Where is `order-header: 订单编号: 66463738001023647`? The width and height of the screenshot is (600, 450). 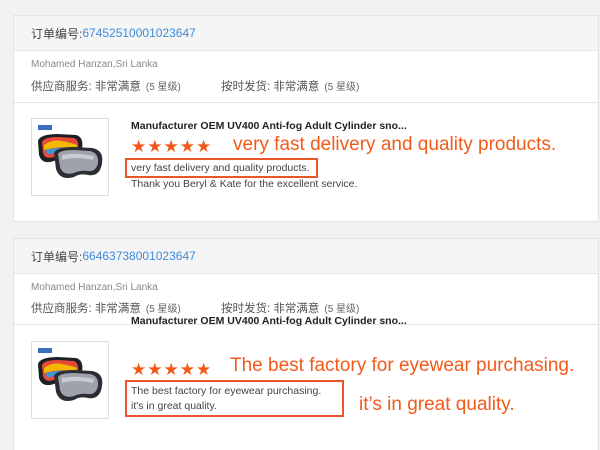 order-header: 订单编号: 66463738001023647 is located at coordinates (306, 256).